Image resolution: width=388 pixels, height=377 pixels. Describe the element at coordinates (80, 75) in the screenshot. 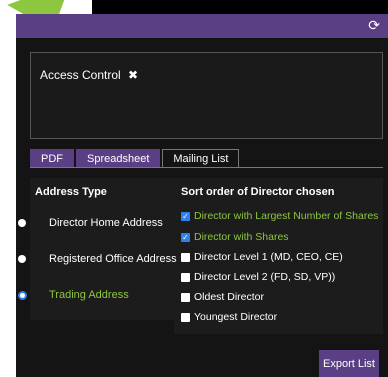

I see `filter-chip-label: Access Control` at that location.